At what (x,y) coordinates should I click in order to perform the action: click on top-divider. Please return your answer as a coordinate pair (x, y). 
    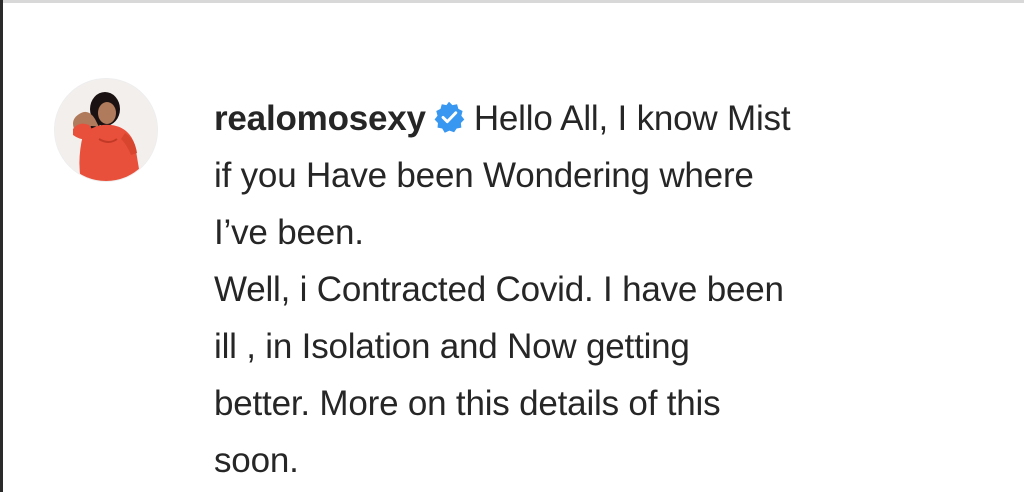
    Looking at the image, I should click on (512, 1).